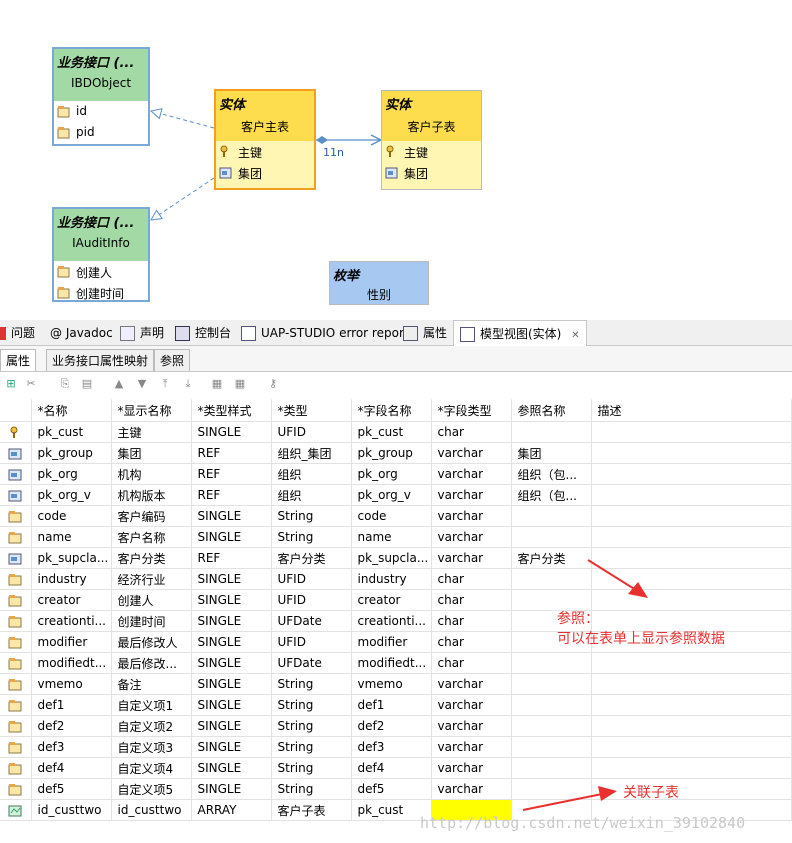 The image size is (792, 843). I want to click on tab-declaration: 声明, so click(142, 333).